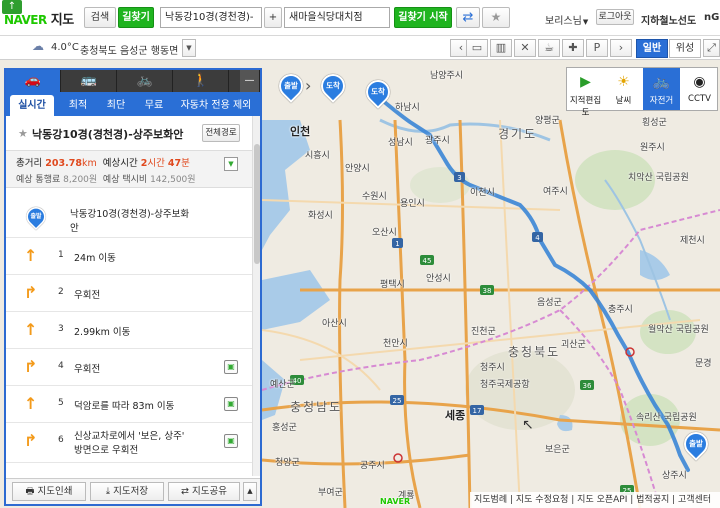 The height and width of the screenshot is (508, 720). What do you see at coordinates (32, 105) in the screenshot?
I see `tab-realtime: 실시간` at bounding box center [32, 105].